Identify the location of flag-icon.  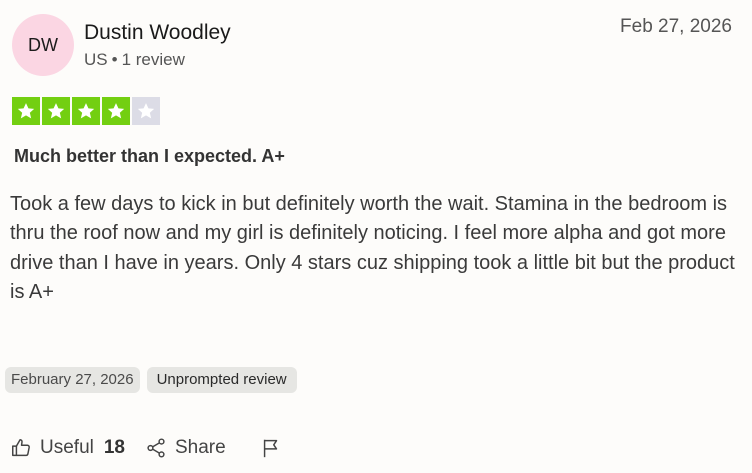
(270, 448).